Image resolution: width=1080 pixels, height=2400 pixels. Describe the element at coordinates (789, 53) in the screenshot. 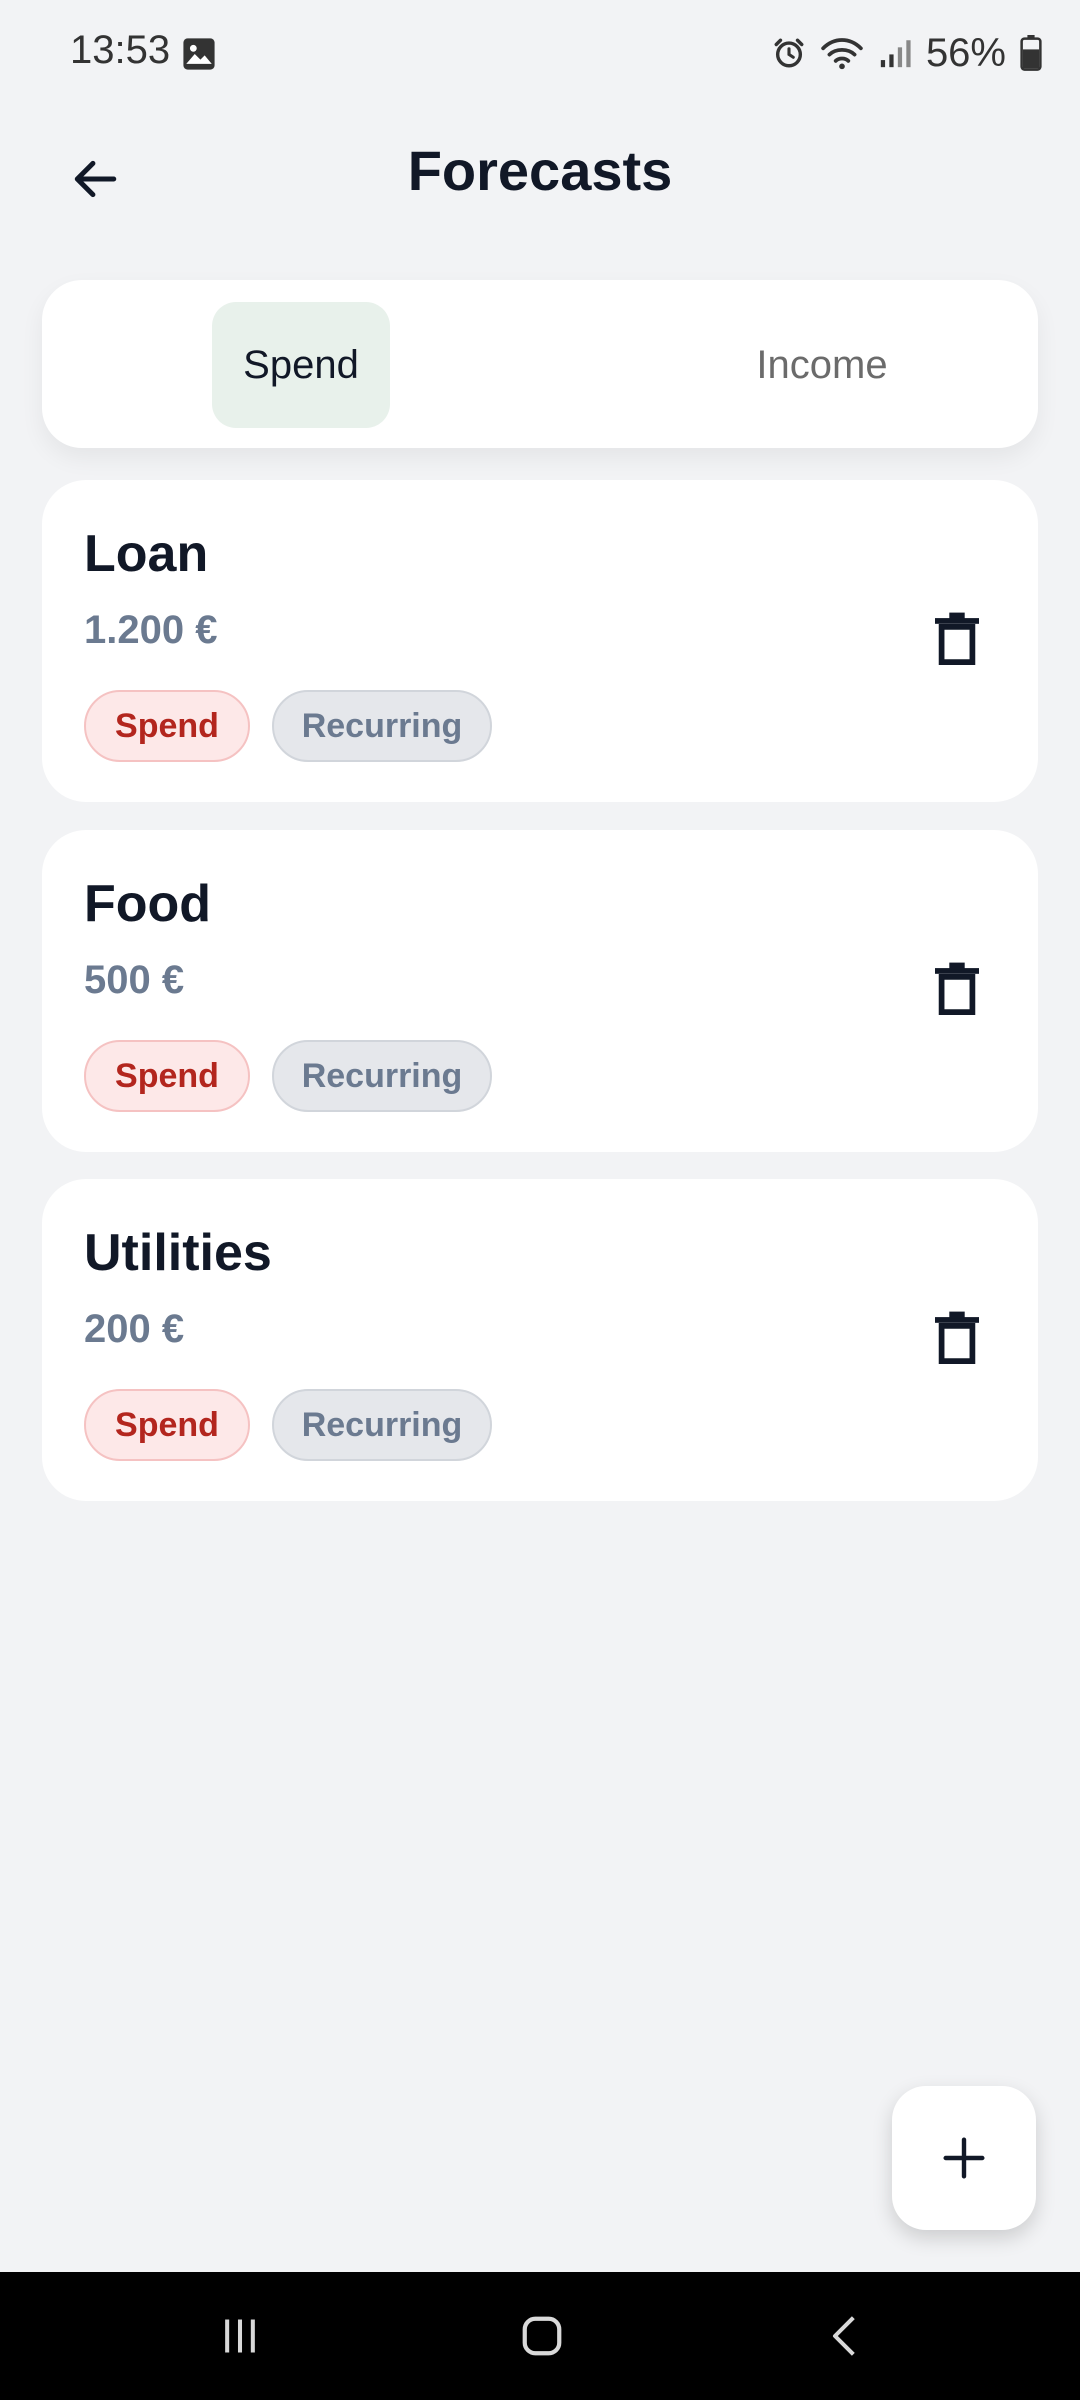

I see `alarm-icon` at that location.